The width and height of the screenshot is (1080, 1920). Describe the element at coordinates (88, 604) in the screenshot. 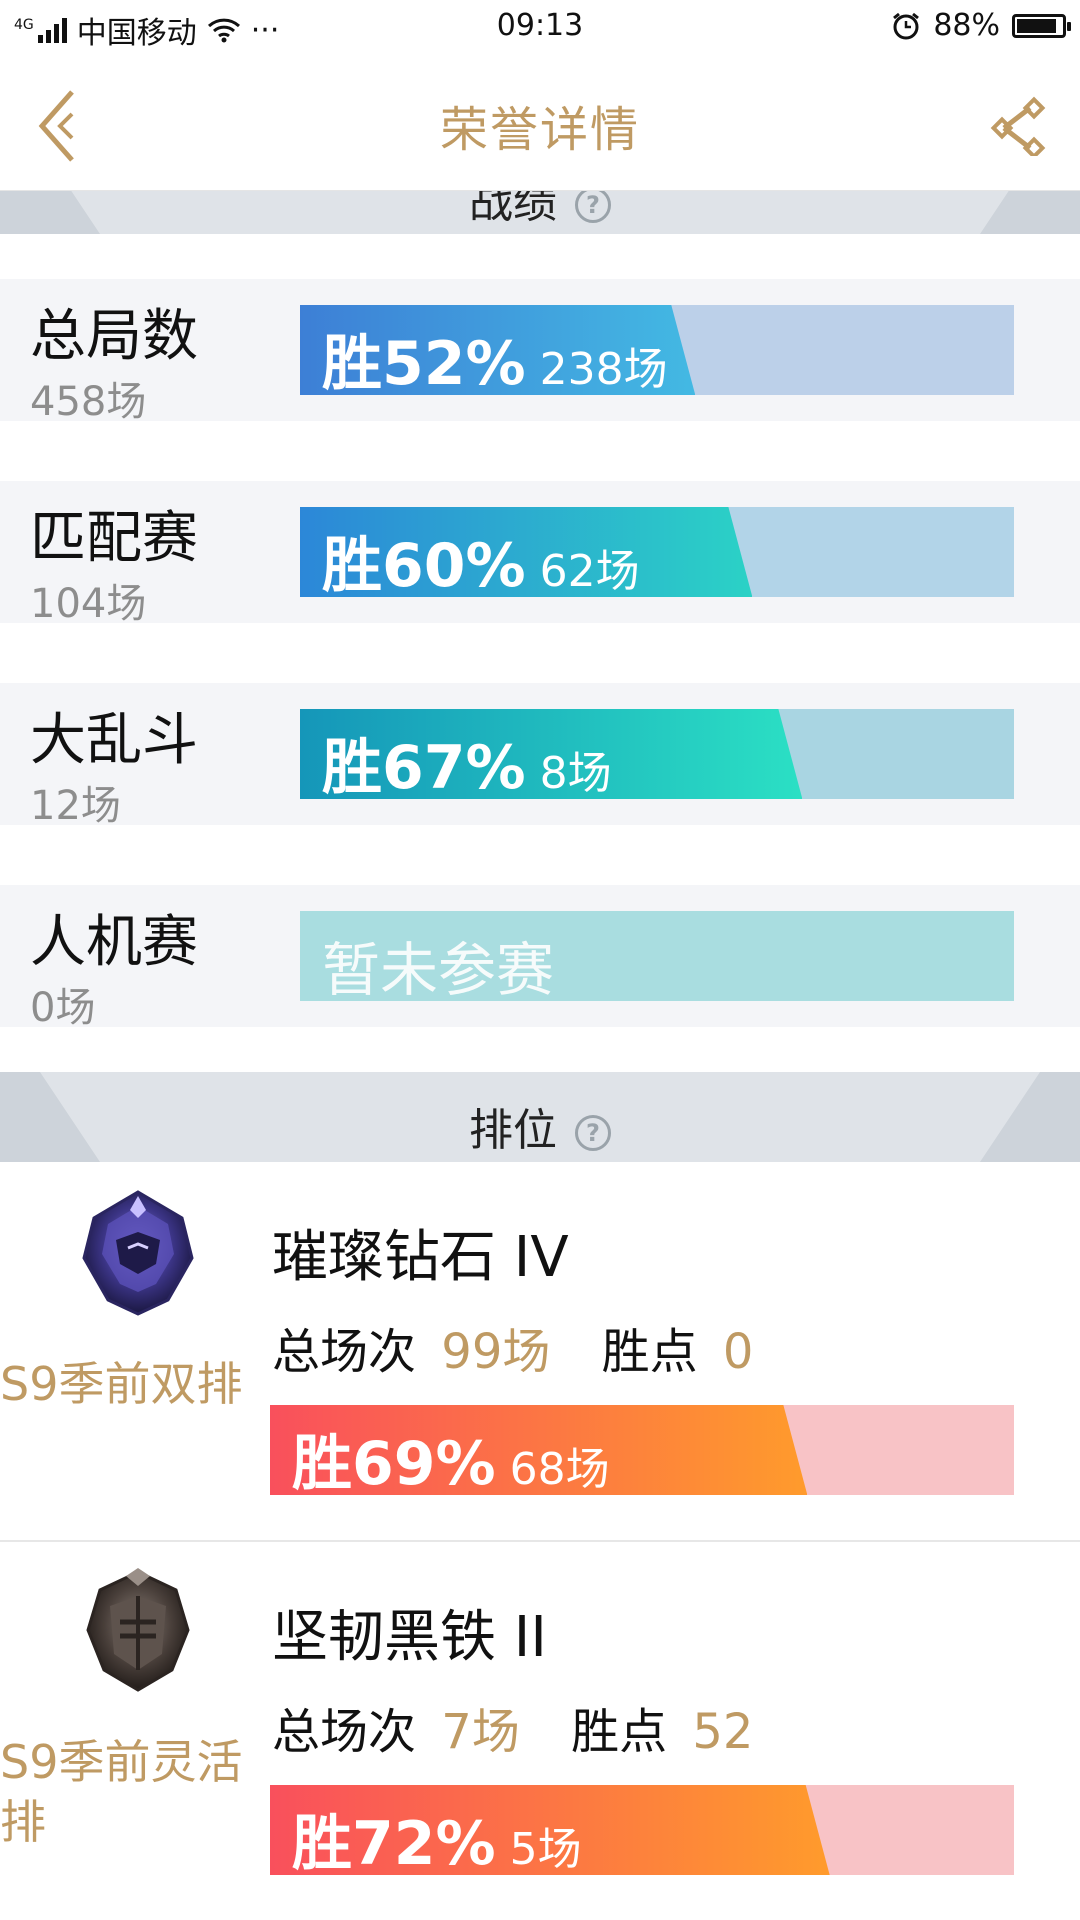

I see `stat-count: 104场` at that location.